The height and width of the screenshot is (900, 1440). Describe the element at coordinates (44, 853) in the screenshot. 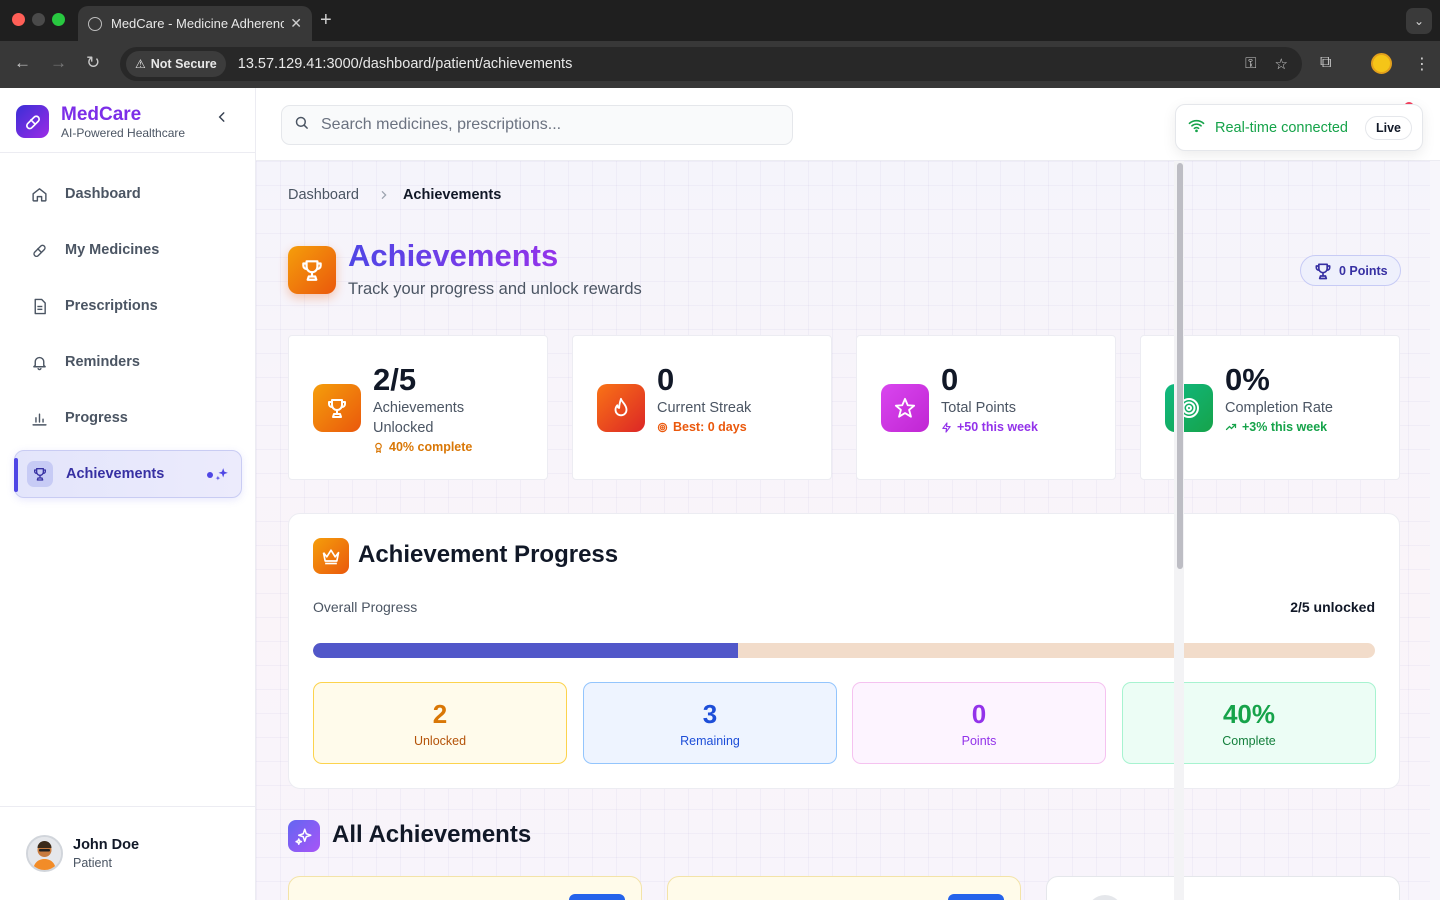

I see `avatar` at that location.